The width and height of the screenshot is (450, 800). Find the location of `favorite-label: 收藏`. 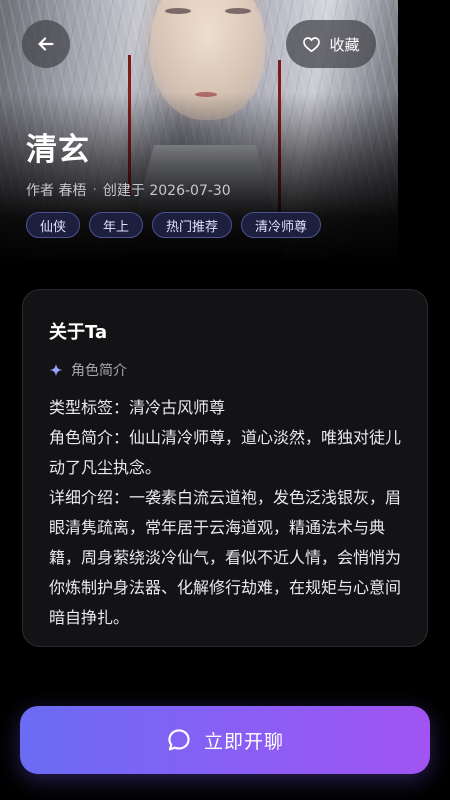

favorite-label: 收藏 is located at coordinates (344, 44).